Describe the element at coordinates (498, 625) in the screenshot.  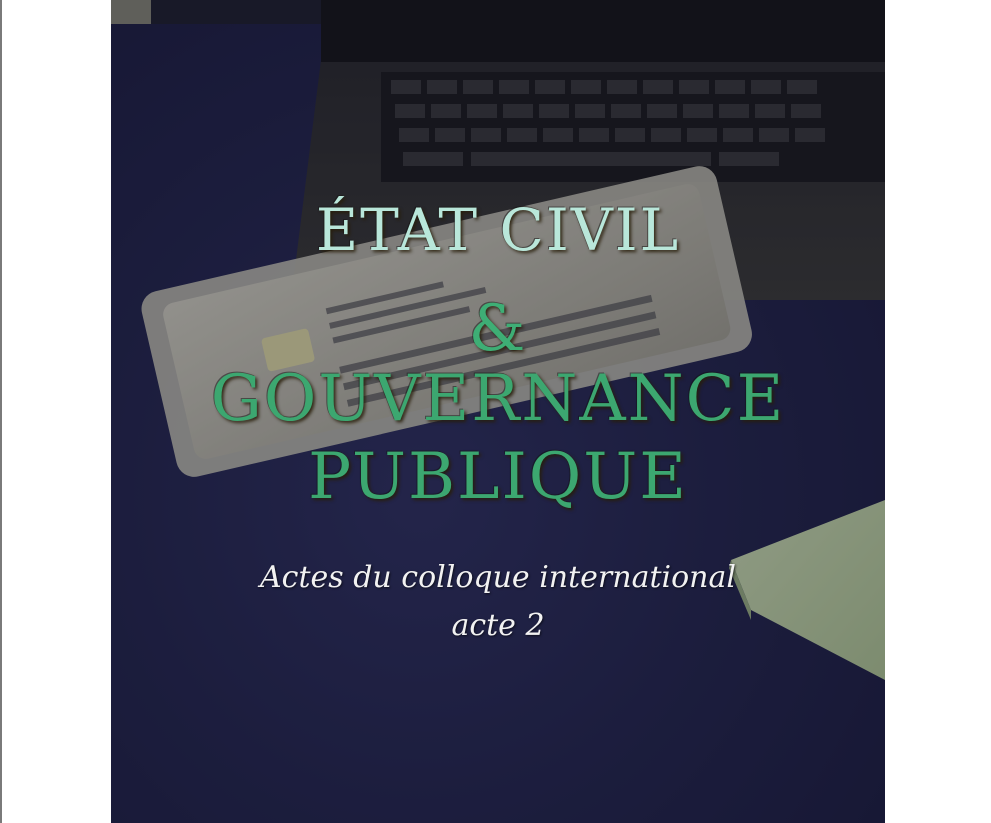
I see `subtitle-acte-number: acte 2` at that location.